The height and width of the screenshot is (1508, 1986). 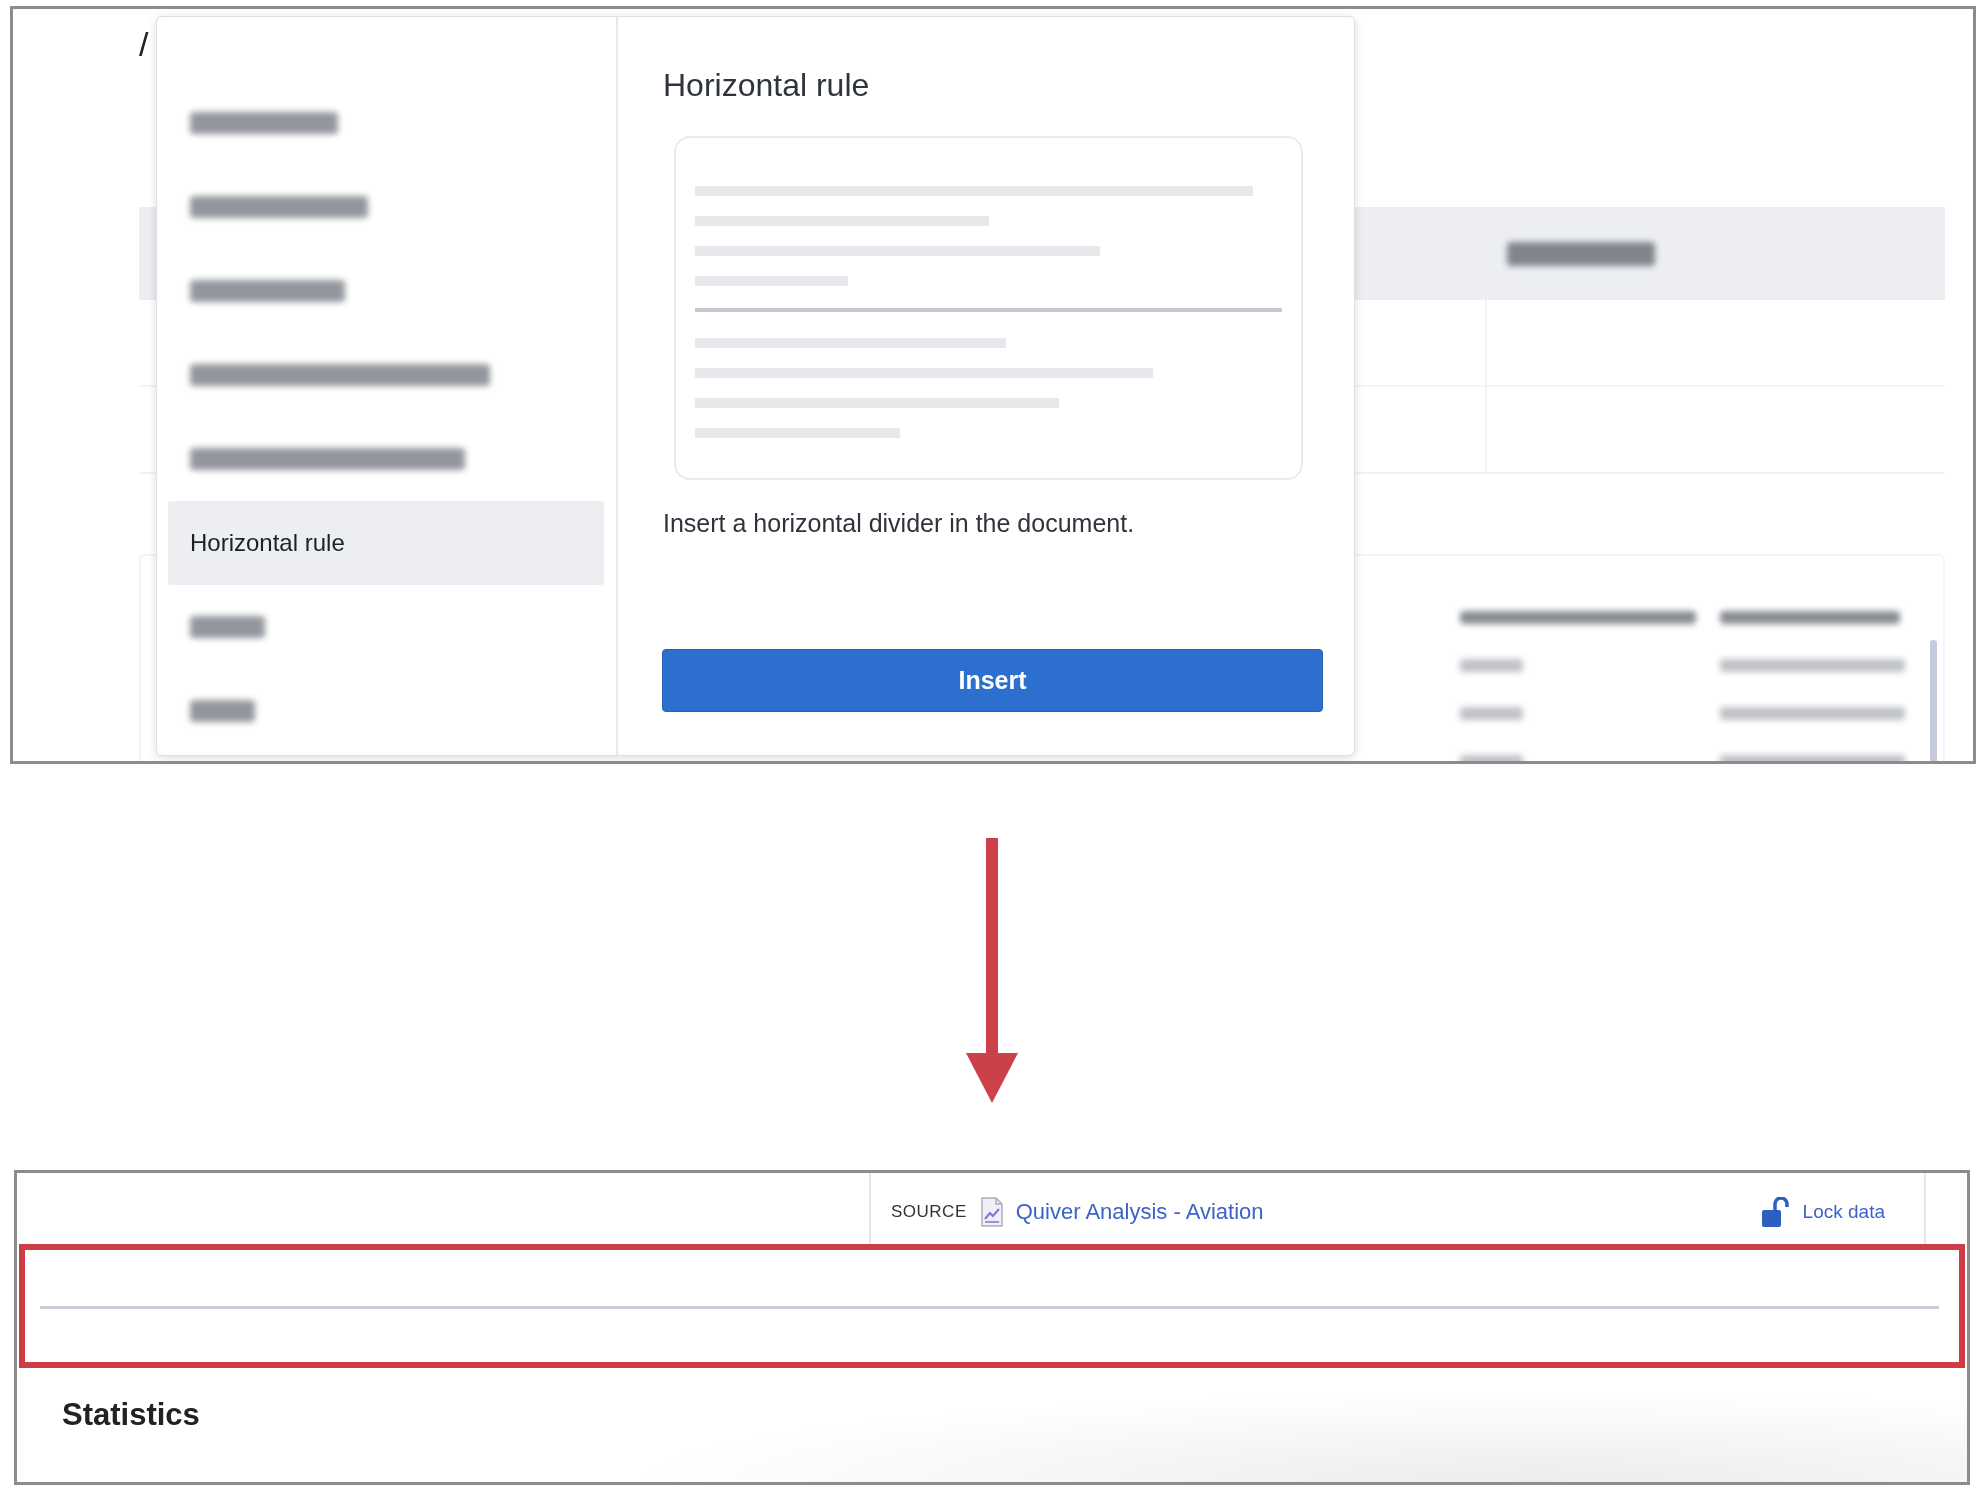 I want to click on source-label: SOURCE, so click(x=929, y=1211).